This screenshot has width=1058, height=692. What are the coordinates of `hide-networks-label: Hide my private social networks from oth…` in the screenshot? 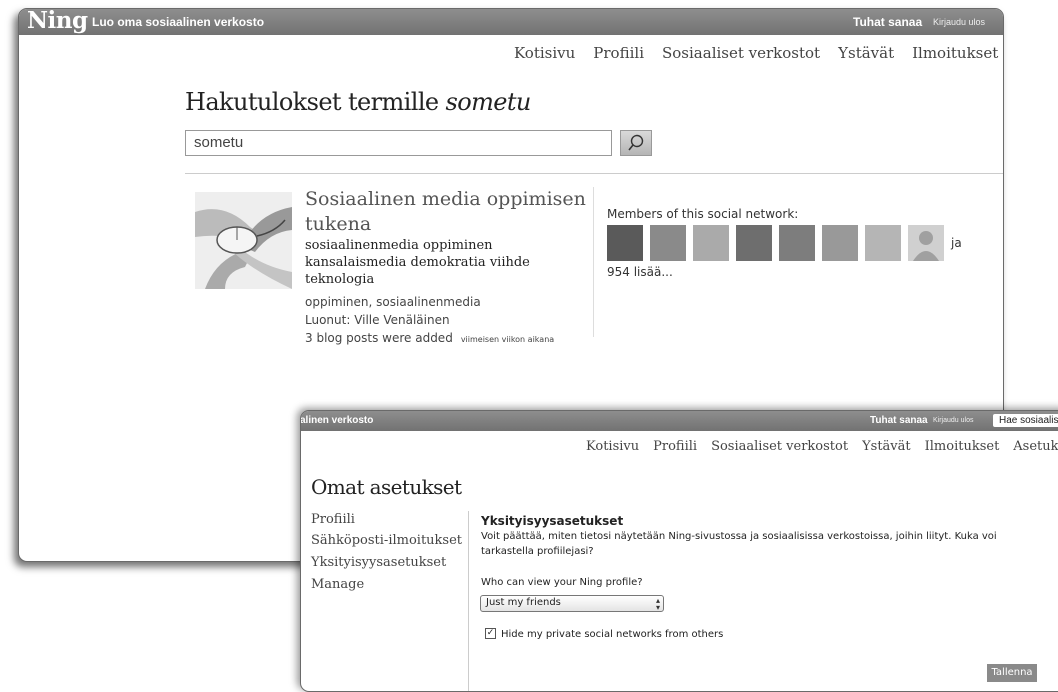 It's located at (612, 634).